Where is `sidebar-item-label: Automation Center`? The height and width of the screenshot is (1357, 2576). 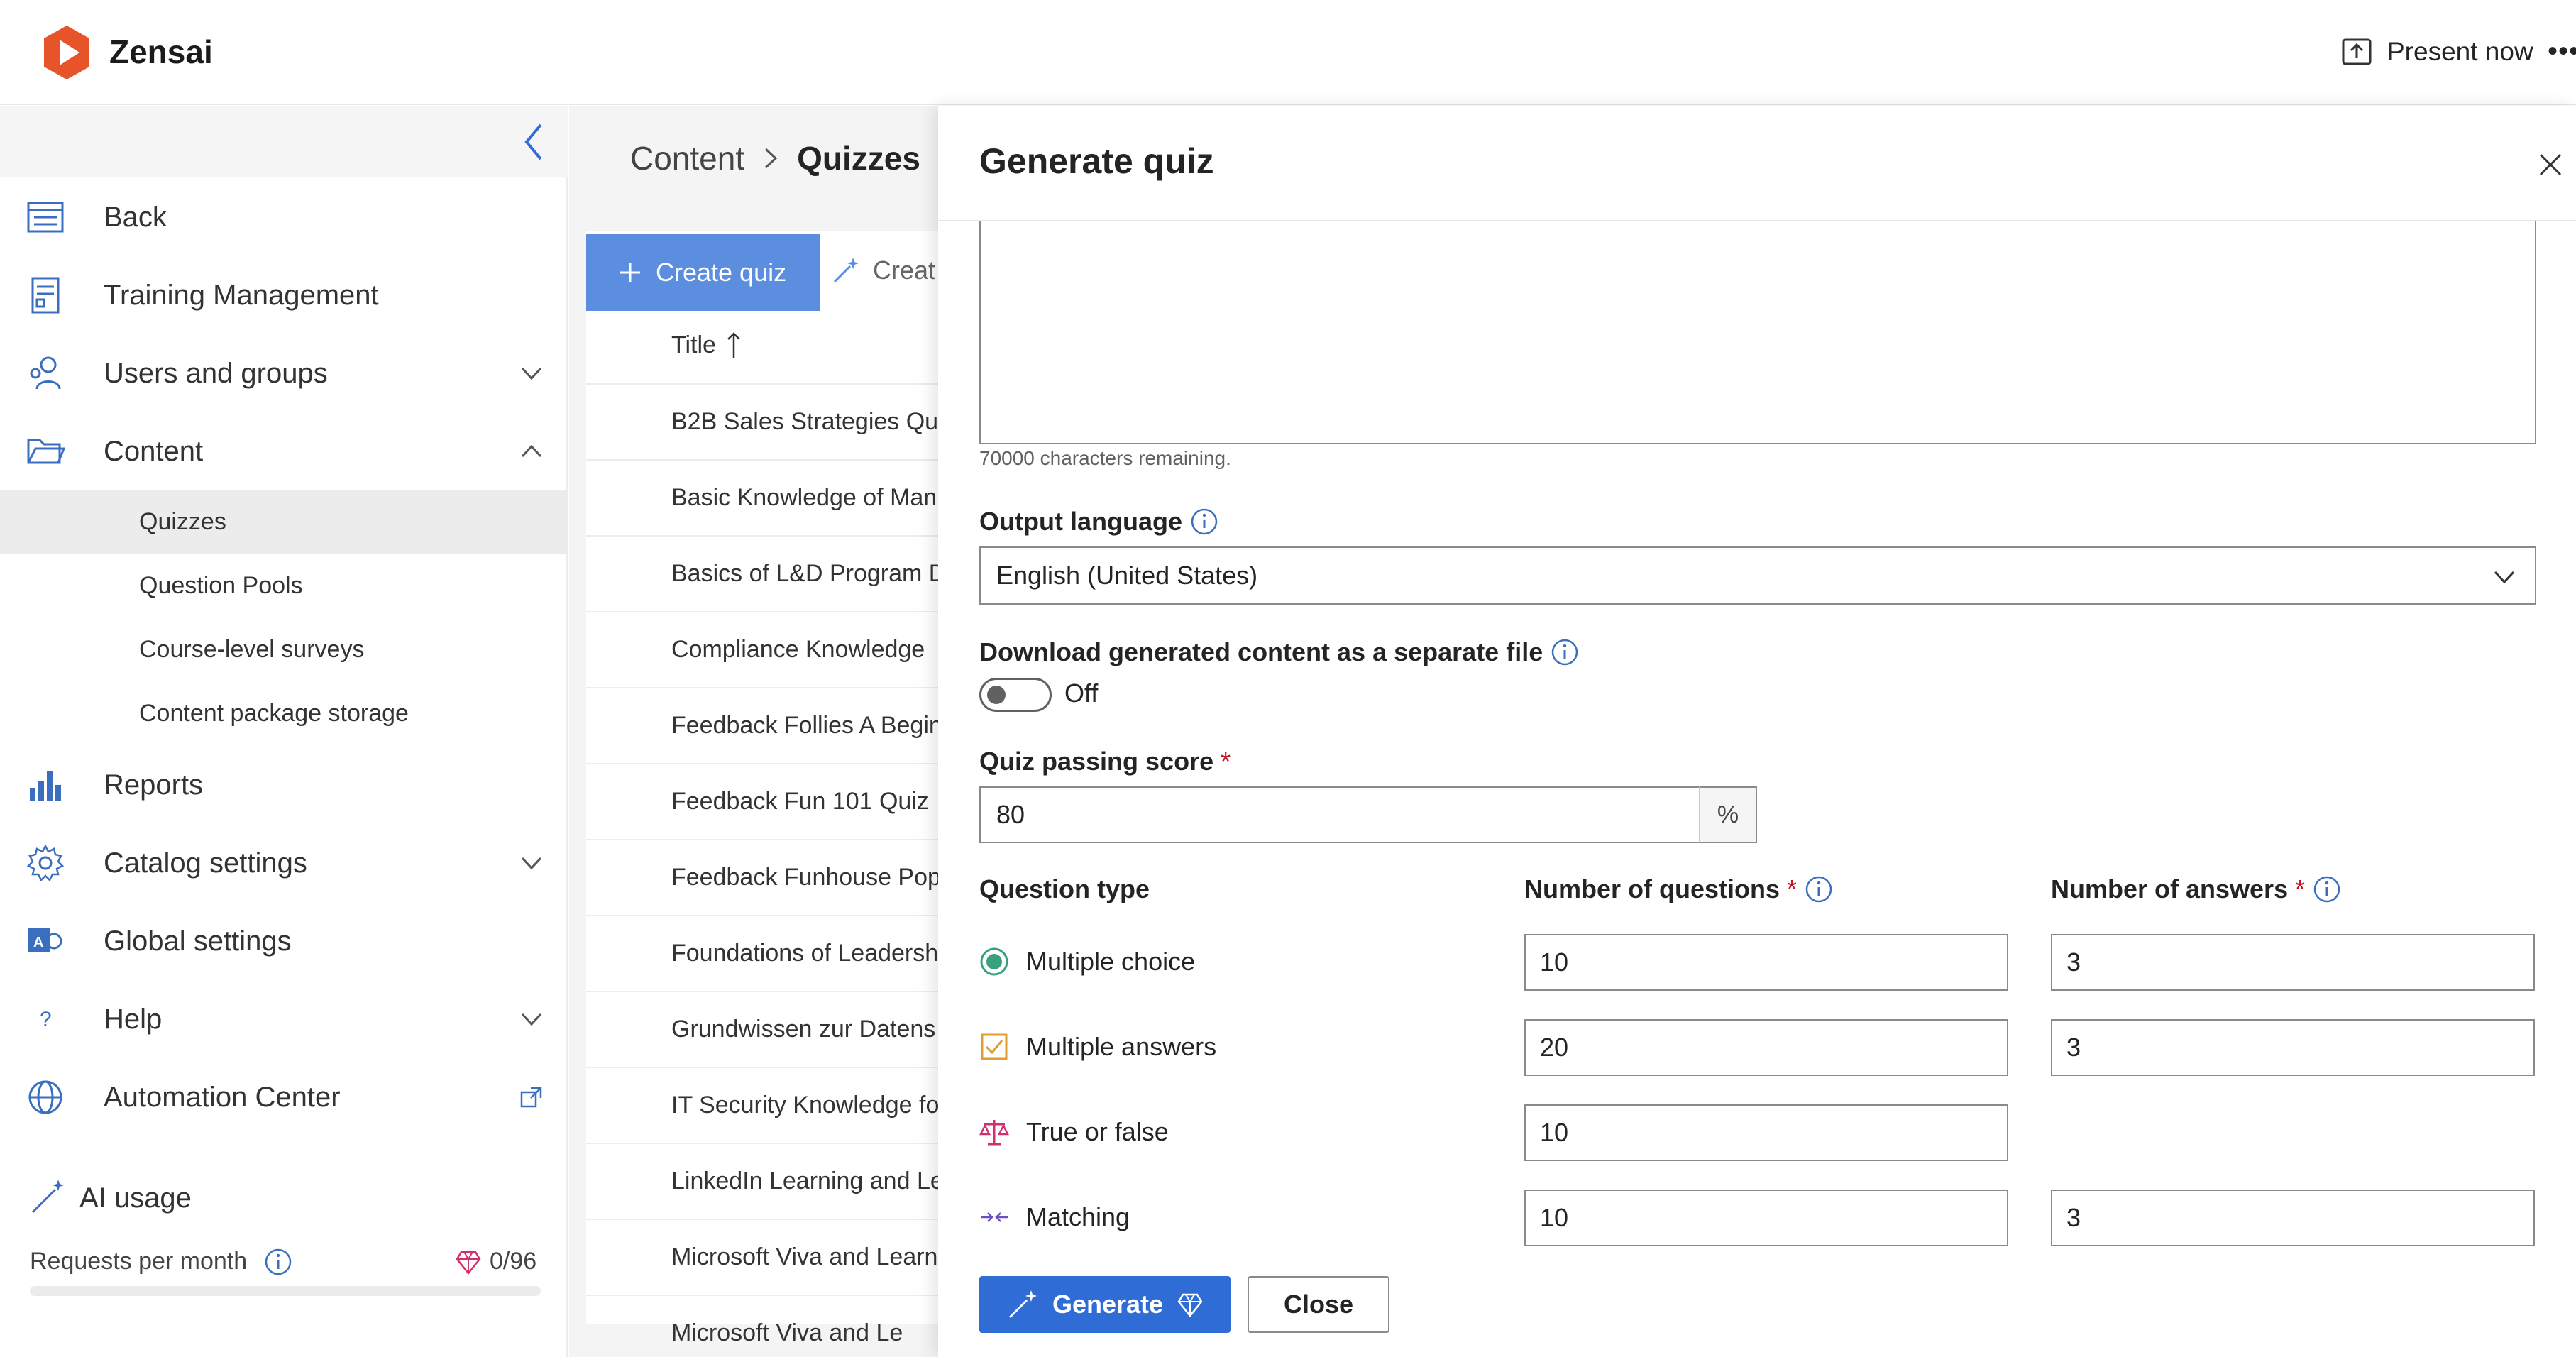 sidebar-item-label: Automation Center is located at coordinates (222, 1097).